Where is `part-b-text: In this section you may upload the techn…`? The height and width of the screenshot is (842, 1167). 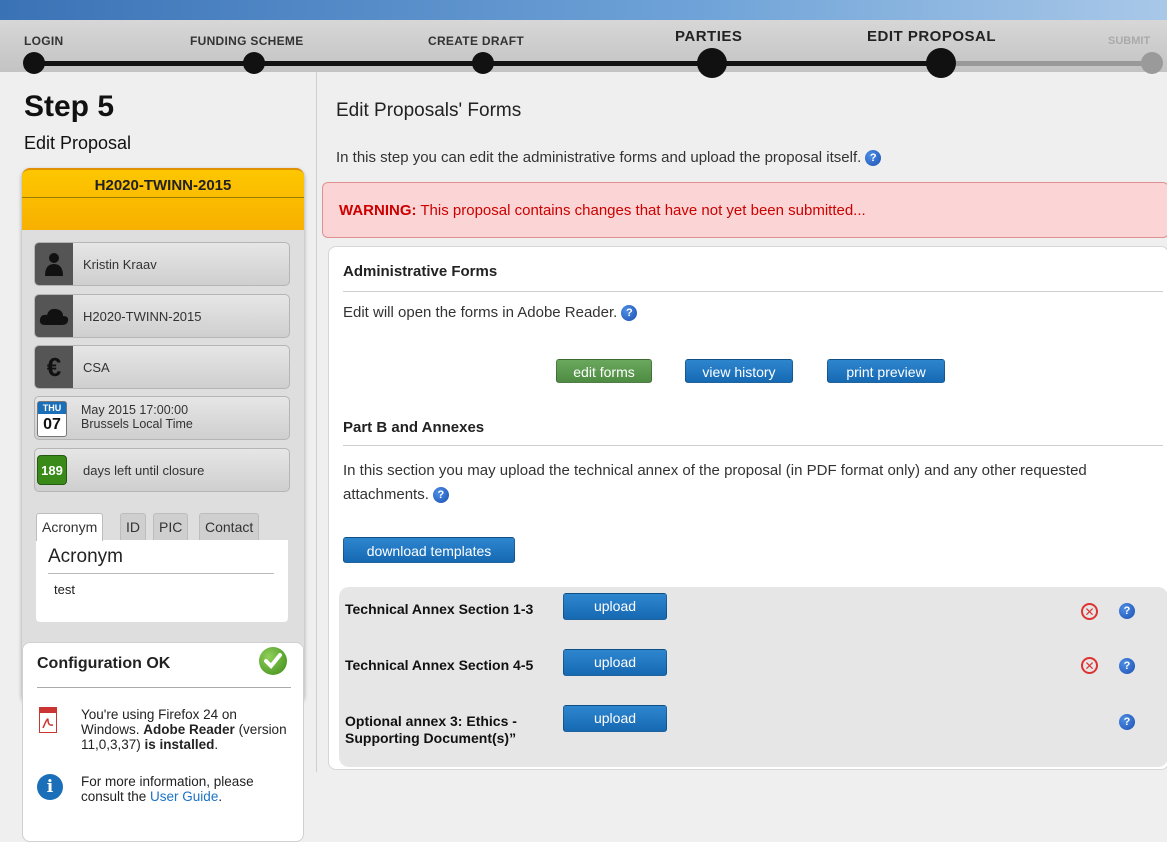
part-b-text: In this section you may upload the techn… is located at coordinates (715, 482).